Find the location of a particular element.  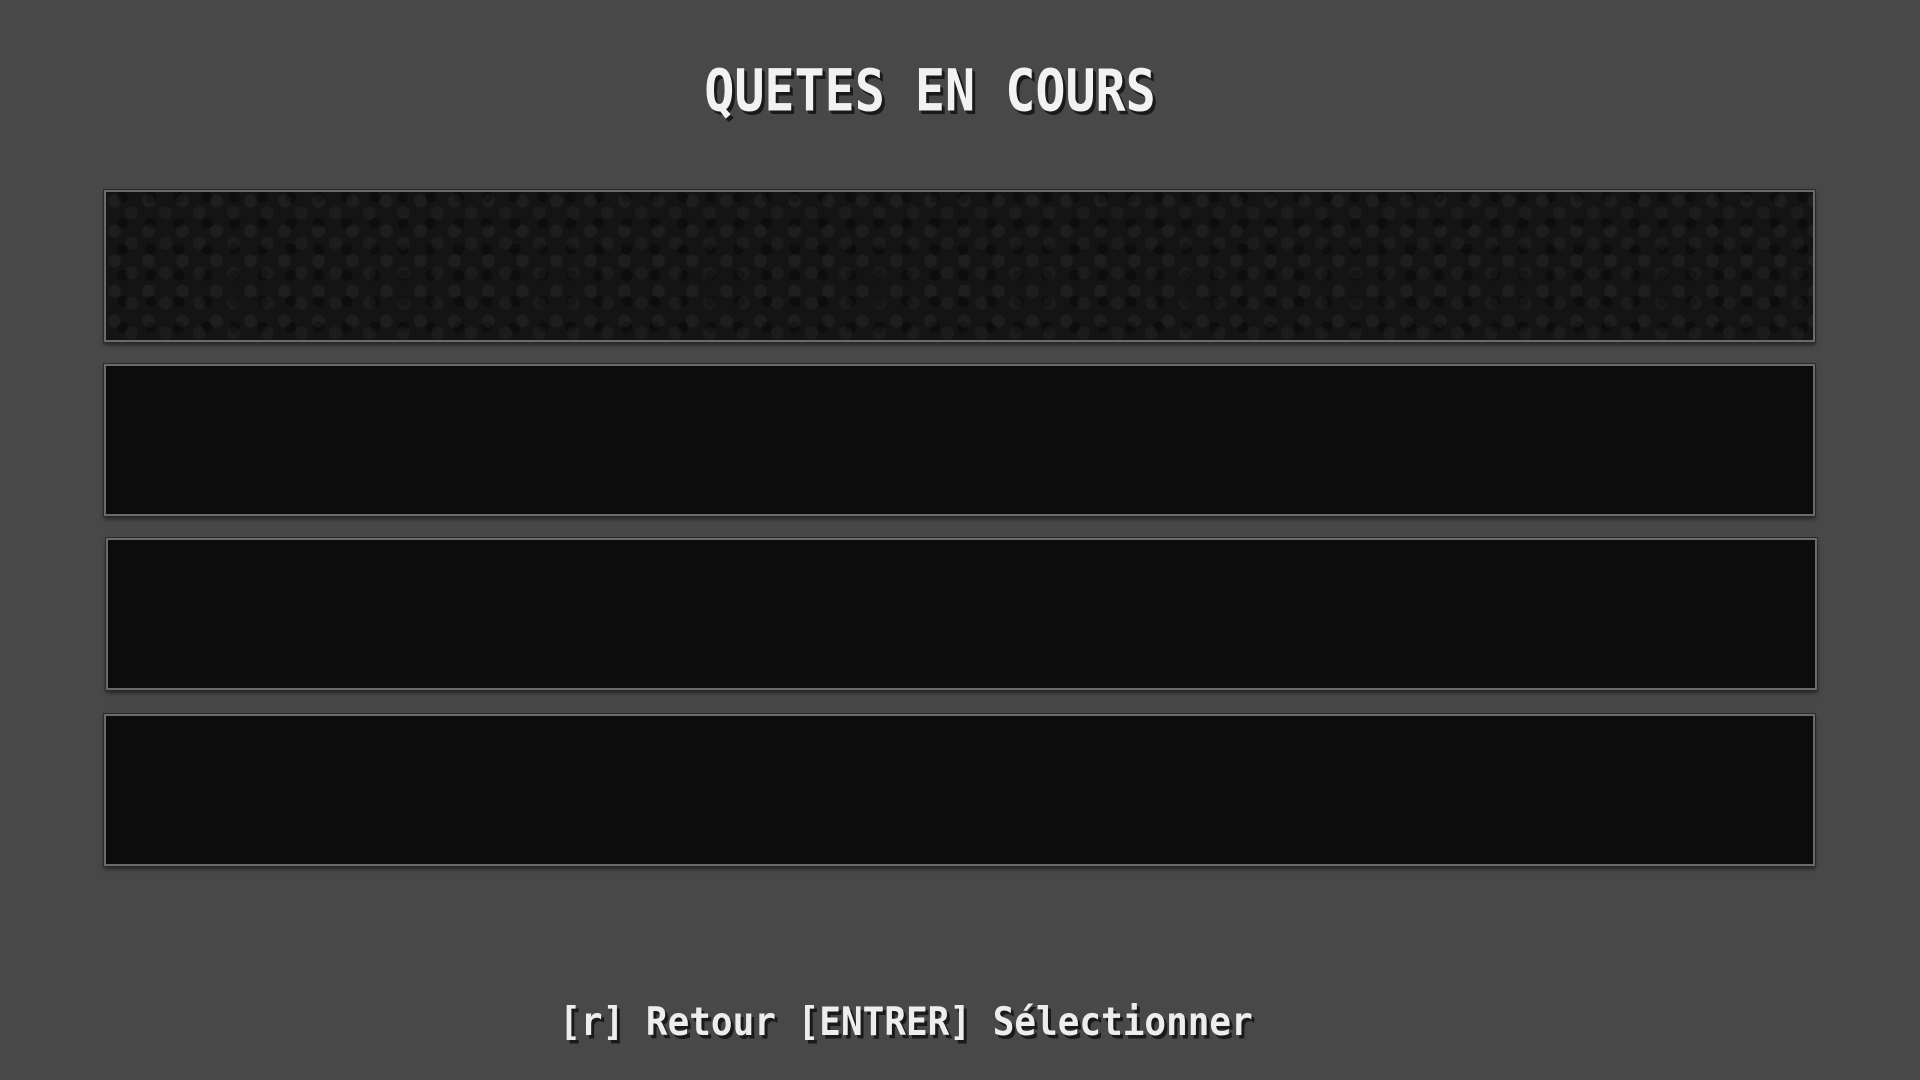

controls-hint: [r] Retour [ENTRER] Sélectionner is located at coordinates (906, 1022).